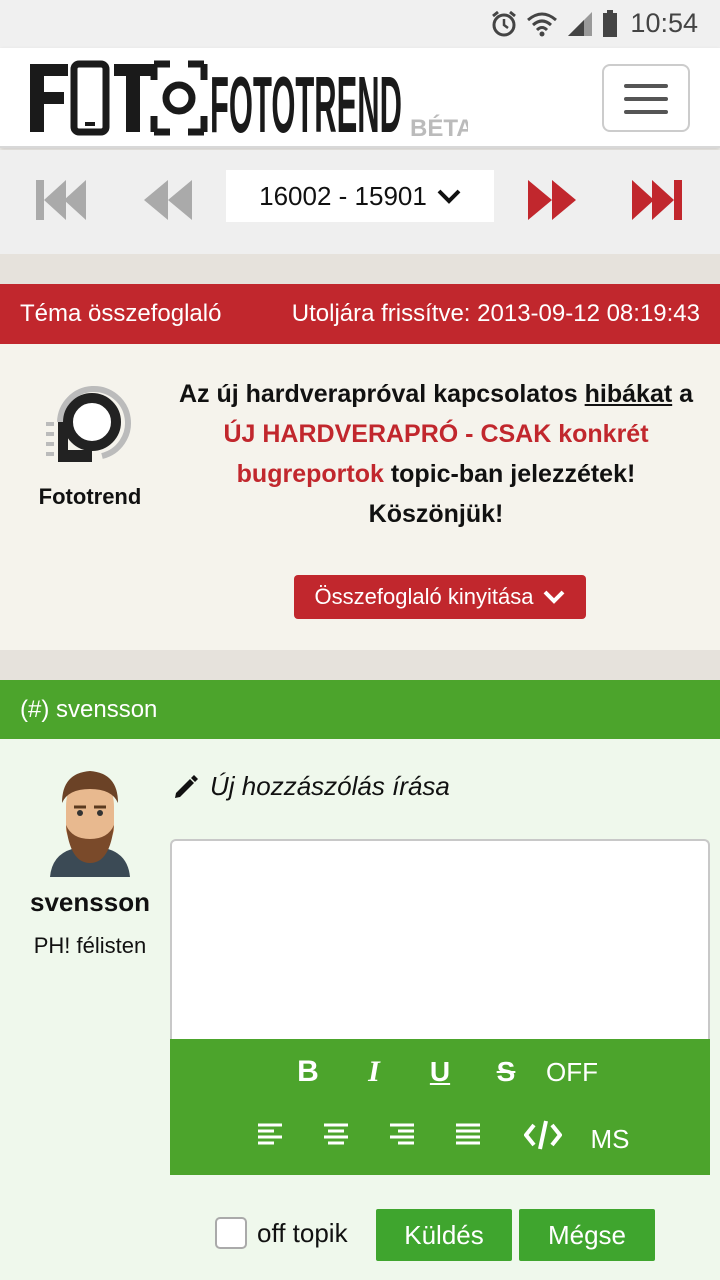 The width and height of the screenshot is (720, 1280). I want to click on user-rank: PH! félisten, so click(90, 945).